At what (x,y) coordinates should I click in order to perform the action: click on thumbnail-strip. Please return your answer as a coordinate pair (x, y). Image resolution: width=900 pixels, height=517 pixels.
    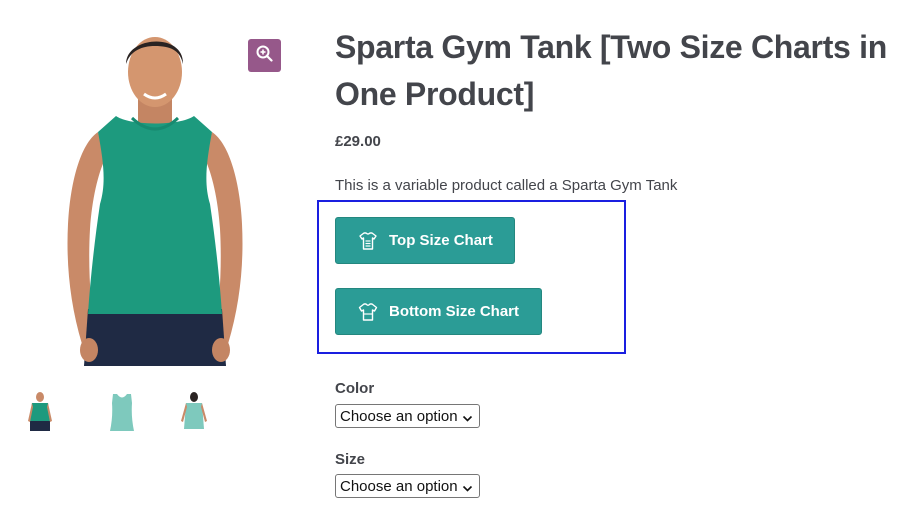
    Looking at the image, I should click on (122, 412).